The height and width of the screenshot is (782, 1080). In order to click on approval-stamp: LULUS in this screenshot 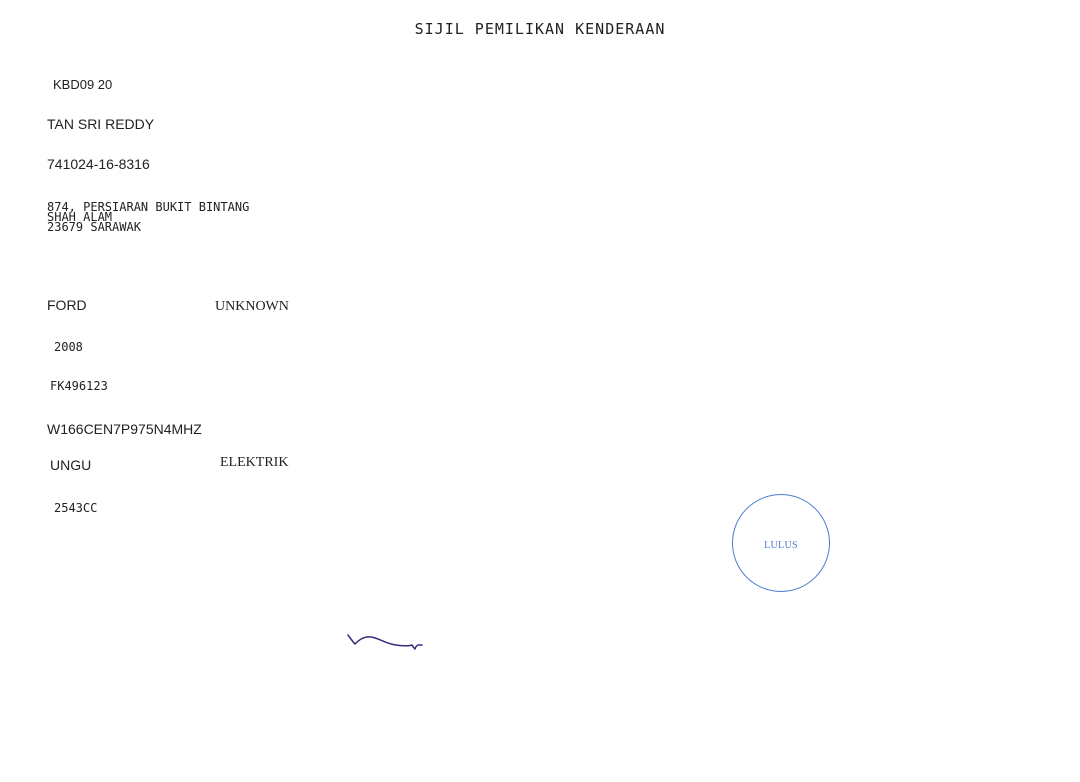, I will do `click(781, 543)`.